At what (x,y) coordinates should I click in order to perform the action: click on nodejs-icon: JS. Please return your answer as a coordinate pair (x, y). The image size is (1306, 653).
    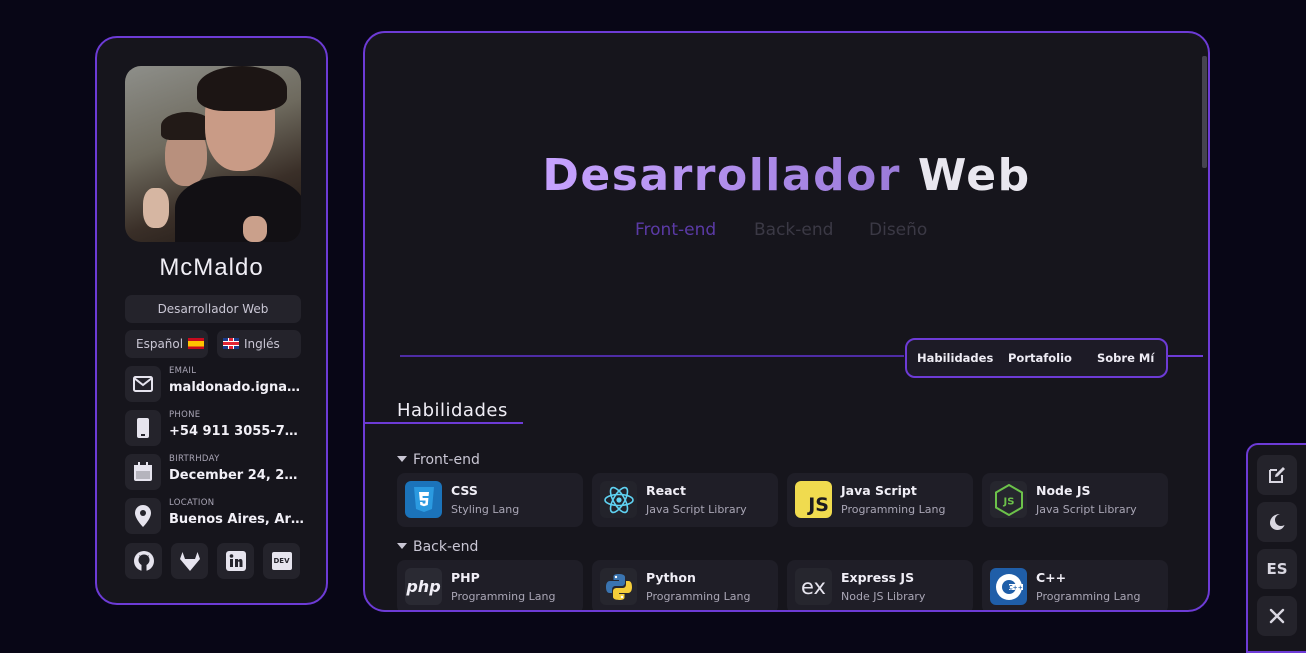
    Looking at the image, I should click on (1008, 499).